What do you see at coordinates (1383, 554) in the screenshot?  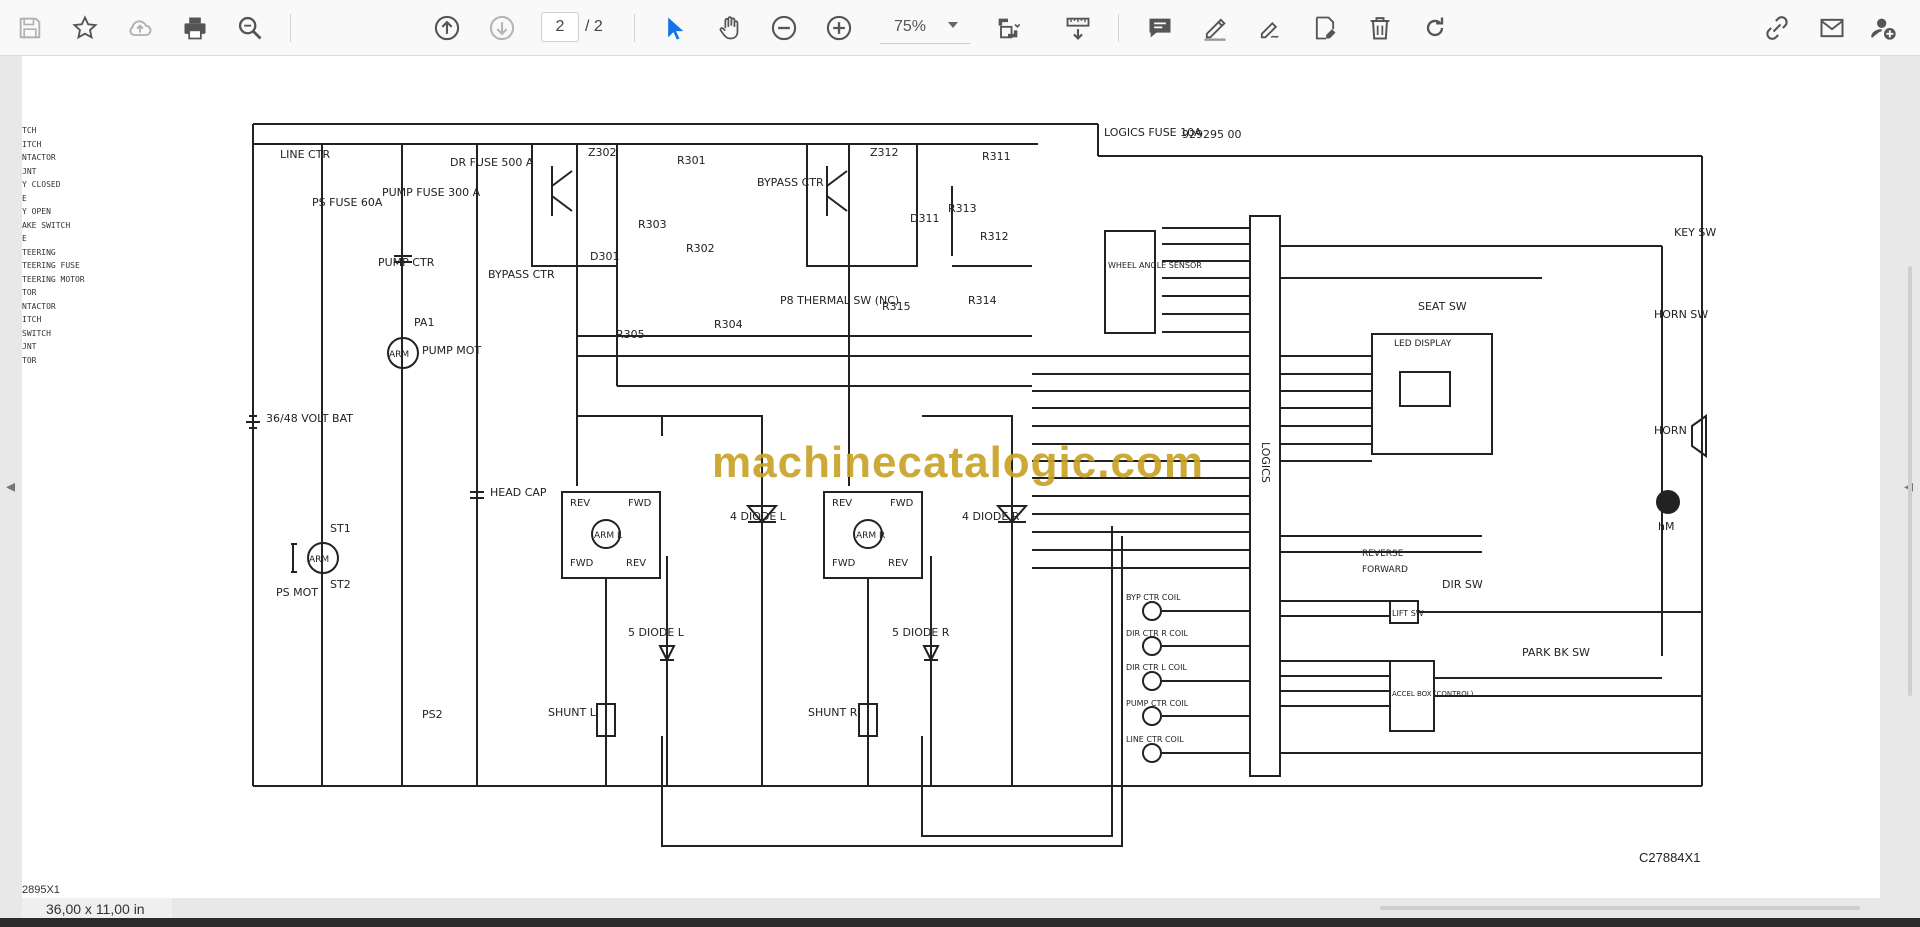 I see `label-reverse: REVERSE` at bounding box center [1383, 554].